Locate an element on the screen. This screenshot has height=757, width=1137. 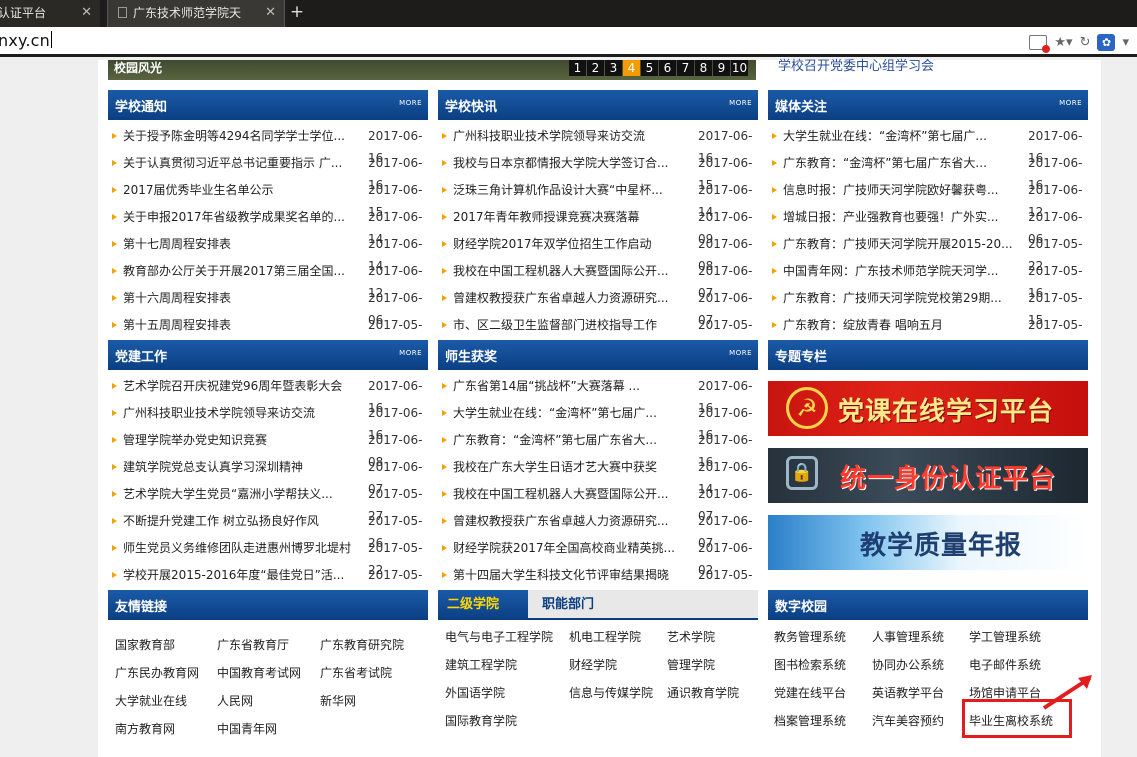
list-item: 增城日报：产业强教育也要强！广外实... 2017-06-06 is located at coordinates (928, 226).